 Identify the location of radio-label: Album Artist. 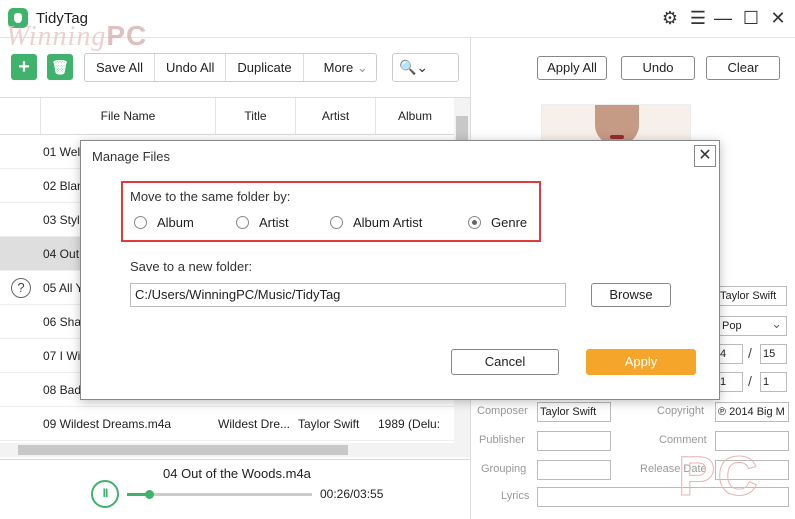
(388, 222).